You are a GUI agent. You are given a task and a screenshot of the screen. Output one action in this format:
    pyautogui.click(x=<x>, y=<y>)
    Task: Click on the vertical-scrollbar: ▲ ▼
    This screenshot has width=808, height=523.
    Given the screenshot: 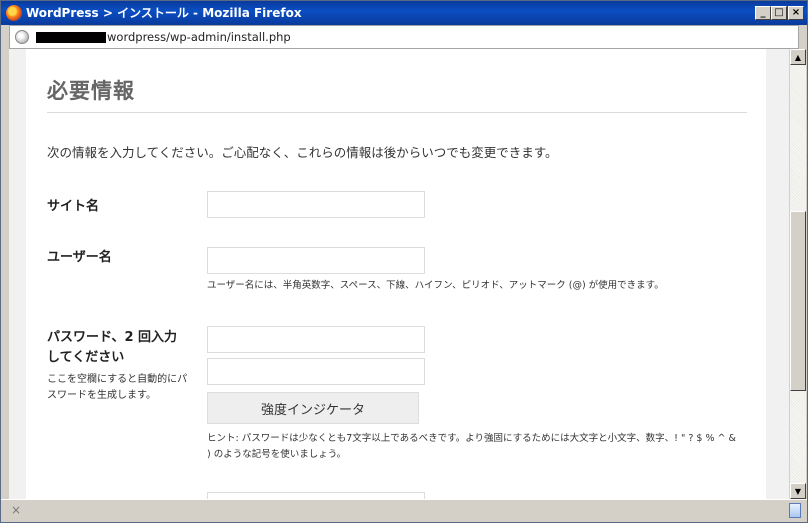 What is the action you would take?
    pyautogui.click(x=797, y=274)
    